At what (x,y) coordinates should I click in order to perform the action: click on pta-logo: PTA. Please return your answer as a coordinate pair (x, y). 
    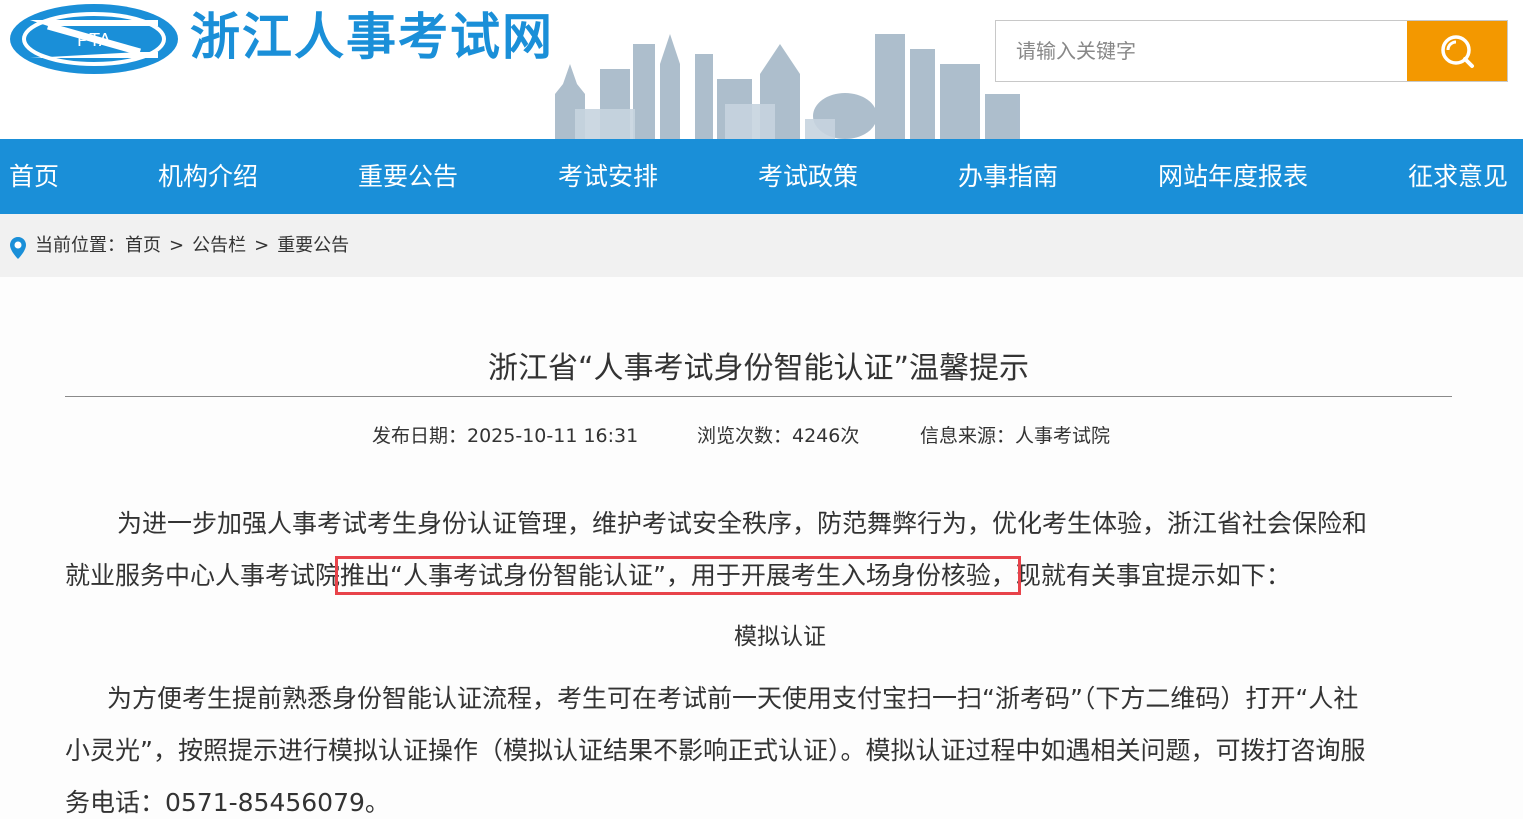
    Looking at the image, I should click on (94, 39).